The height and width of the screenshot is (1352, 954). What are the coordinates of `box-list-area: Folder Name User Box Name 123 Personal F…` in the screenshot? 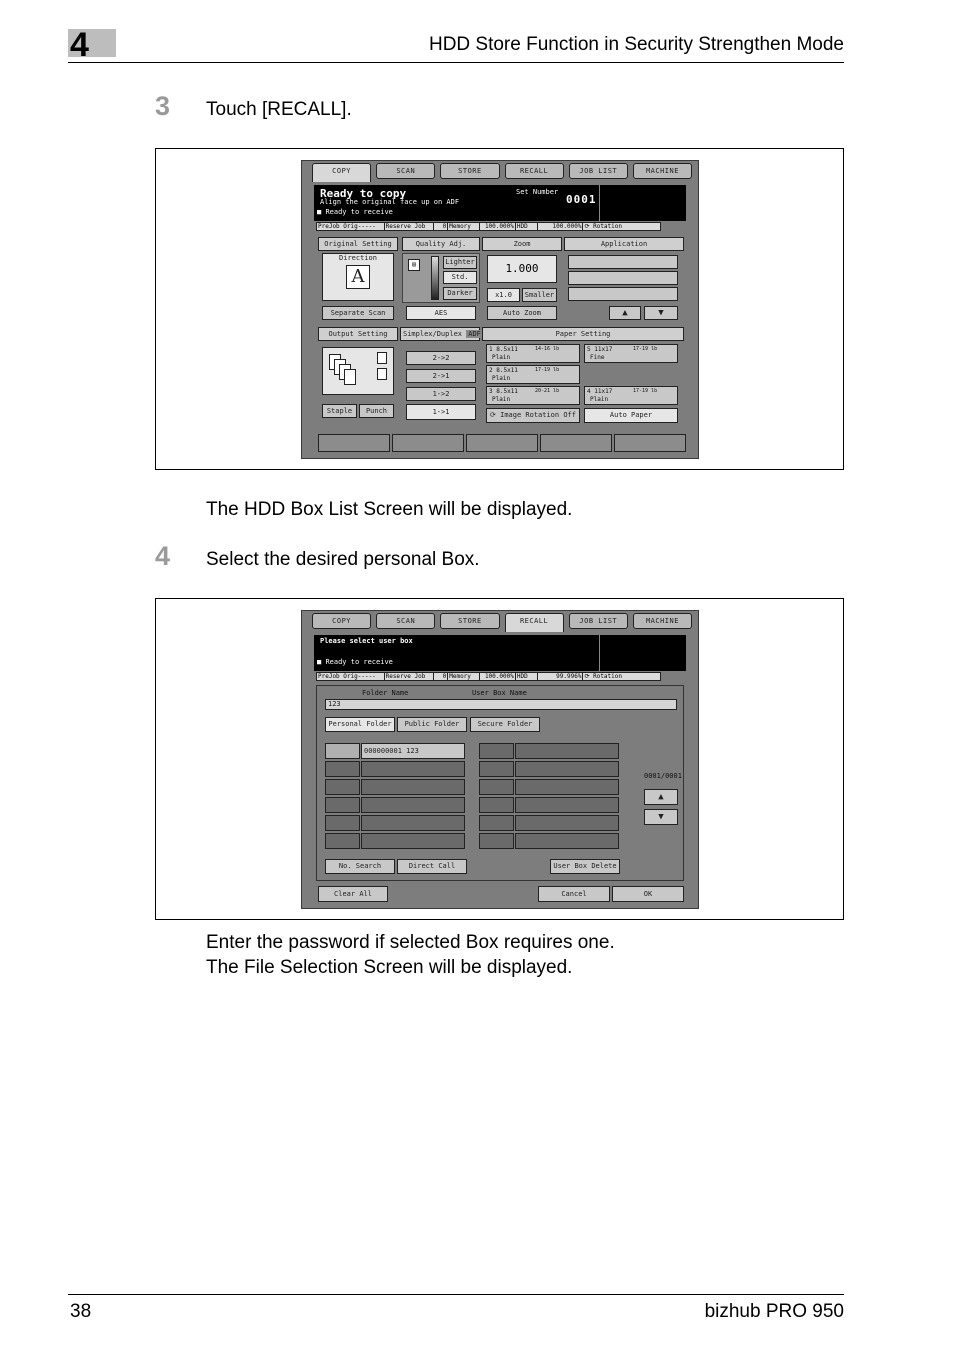 It's located at (500, 783).